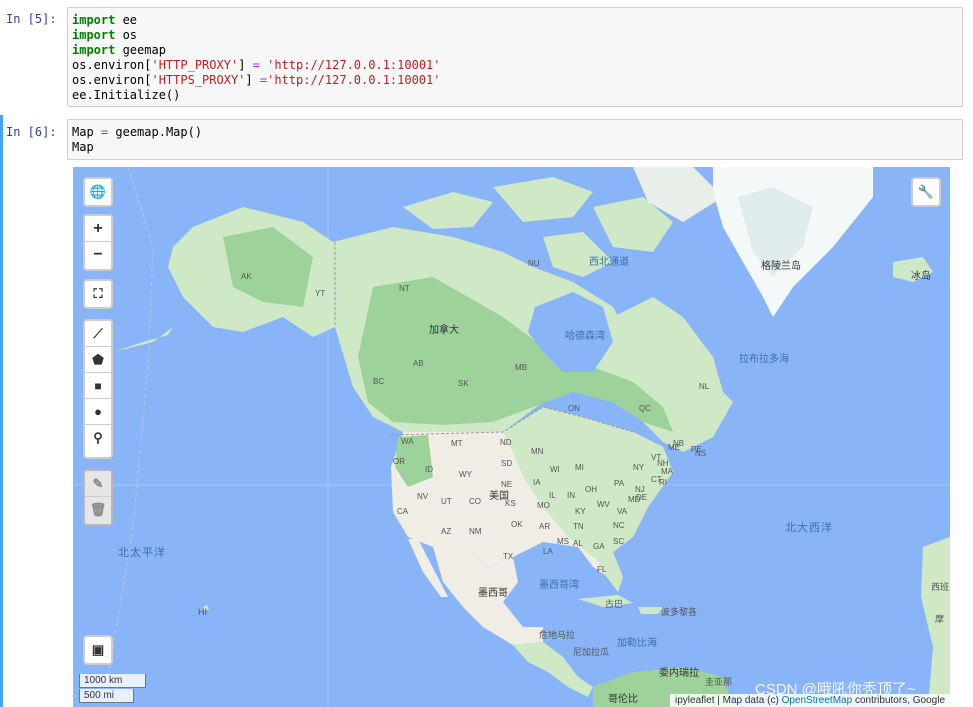  What do you see at coordinates (563, 541) in the screenshot?
I see `state-label: MS` at bounding box center [563, 541].